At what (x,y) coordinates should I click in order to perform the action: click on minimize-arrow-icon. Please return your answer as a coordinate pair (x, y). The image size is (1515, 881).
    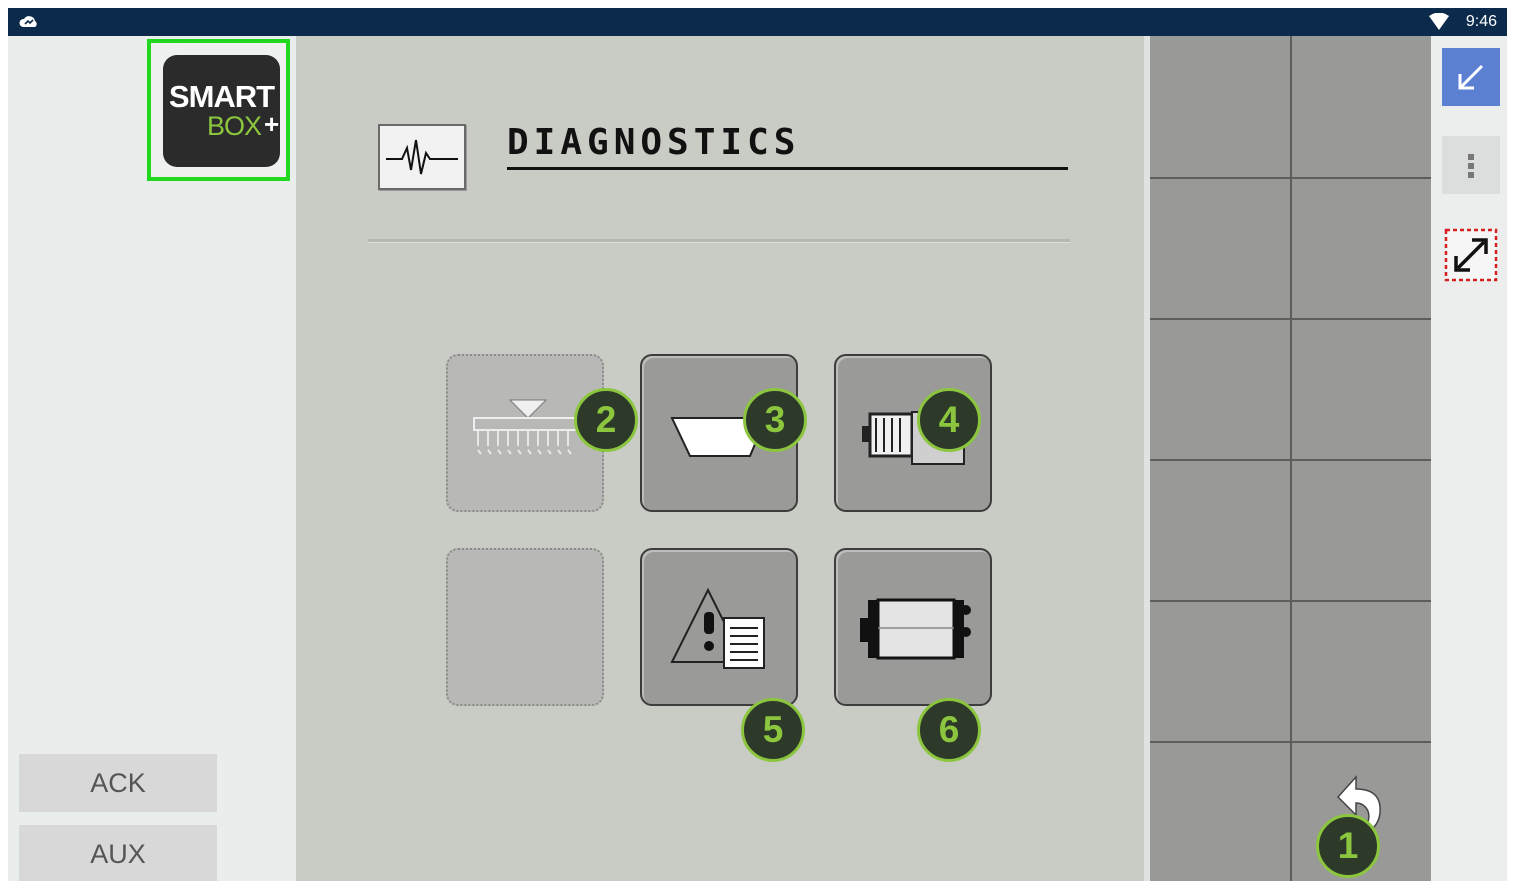
    Looking at the image, I should click on (1471, 77).